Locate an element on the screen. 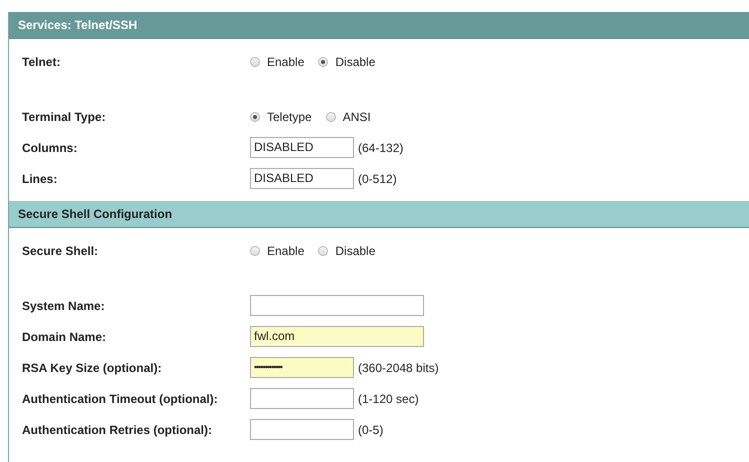  range-hint: (1-120 sec) is located at coordinates (388, 399).